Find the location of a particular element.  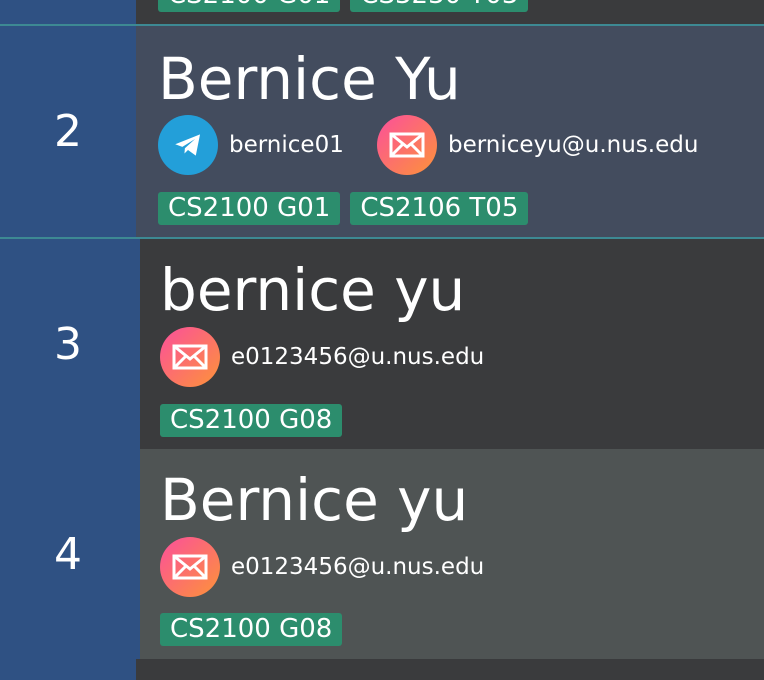

tag-list: CS2100 G01 CS3230 T03 is located at coordinates (343, 6).